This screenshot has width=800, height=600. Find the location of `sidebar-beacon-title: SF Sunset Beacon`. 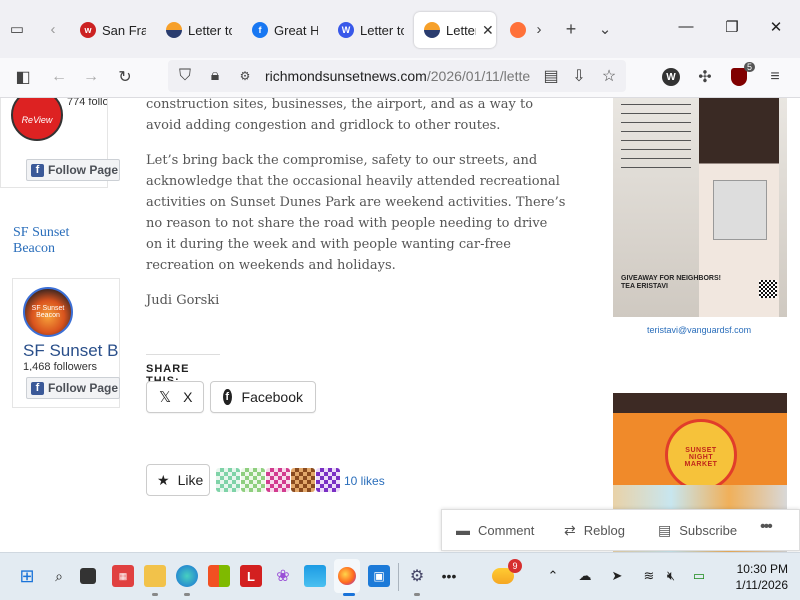

sidebar-beacon-title: SF Sunset Beacon is located at coordinates (63, 241).